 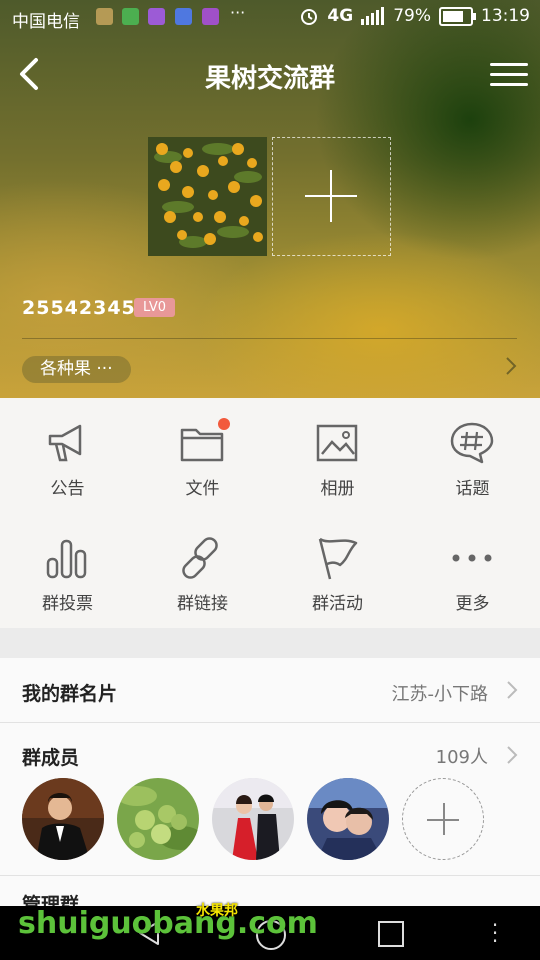 I want to click on my-group-card-value: 江苏-小下路, so click(x=440, y=694).